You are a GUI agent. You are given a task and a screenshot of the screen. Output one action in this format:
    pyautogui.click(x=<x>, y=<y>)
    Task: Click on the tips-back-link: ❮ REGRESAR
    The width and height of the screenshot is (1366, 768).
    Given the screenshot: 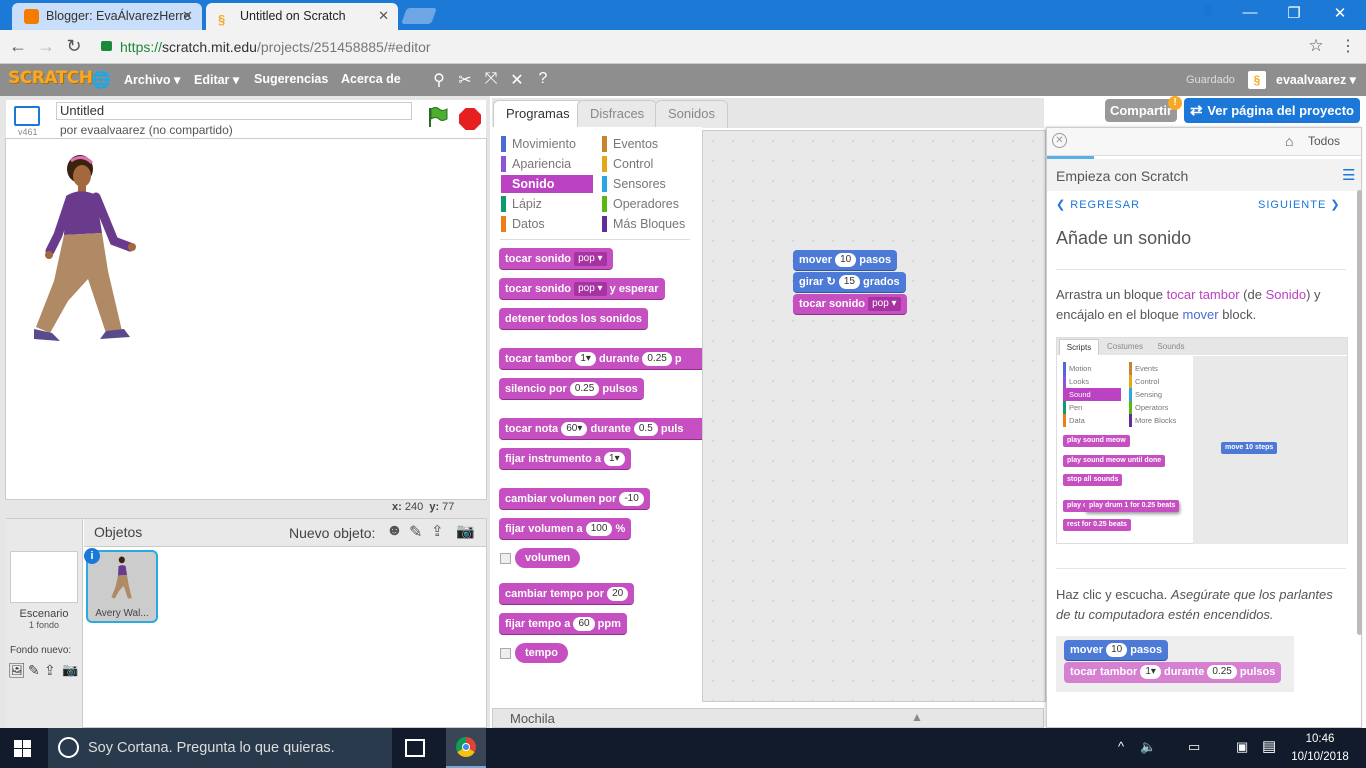 What is the action you would take?
    pyautogui.click(x=1098, y=204)
    